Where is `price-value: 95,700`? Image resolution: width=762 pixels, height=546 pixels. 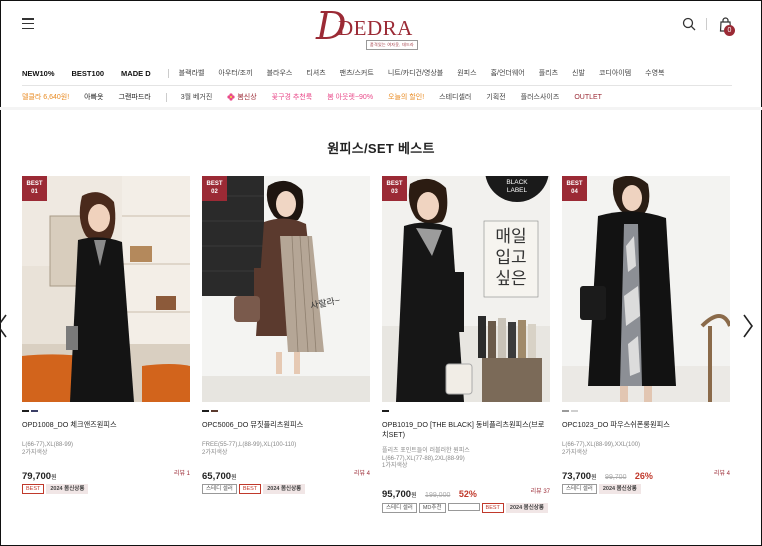 price-value: 95,700 is located at coordinates (397, 494).